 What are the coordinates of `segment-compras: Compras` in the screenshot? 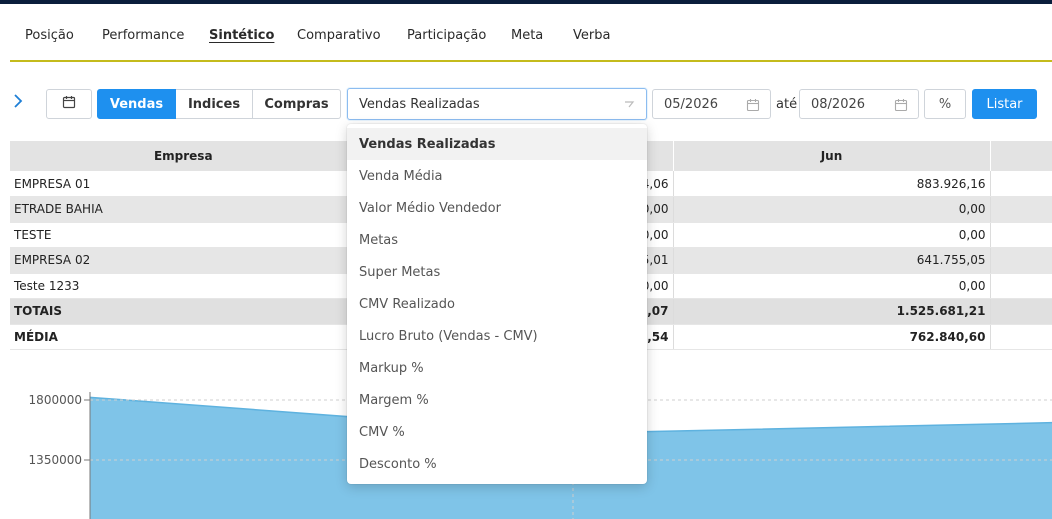 It's located at (297, 104).